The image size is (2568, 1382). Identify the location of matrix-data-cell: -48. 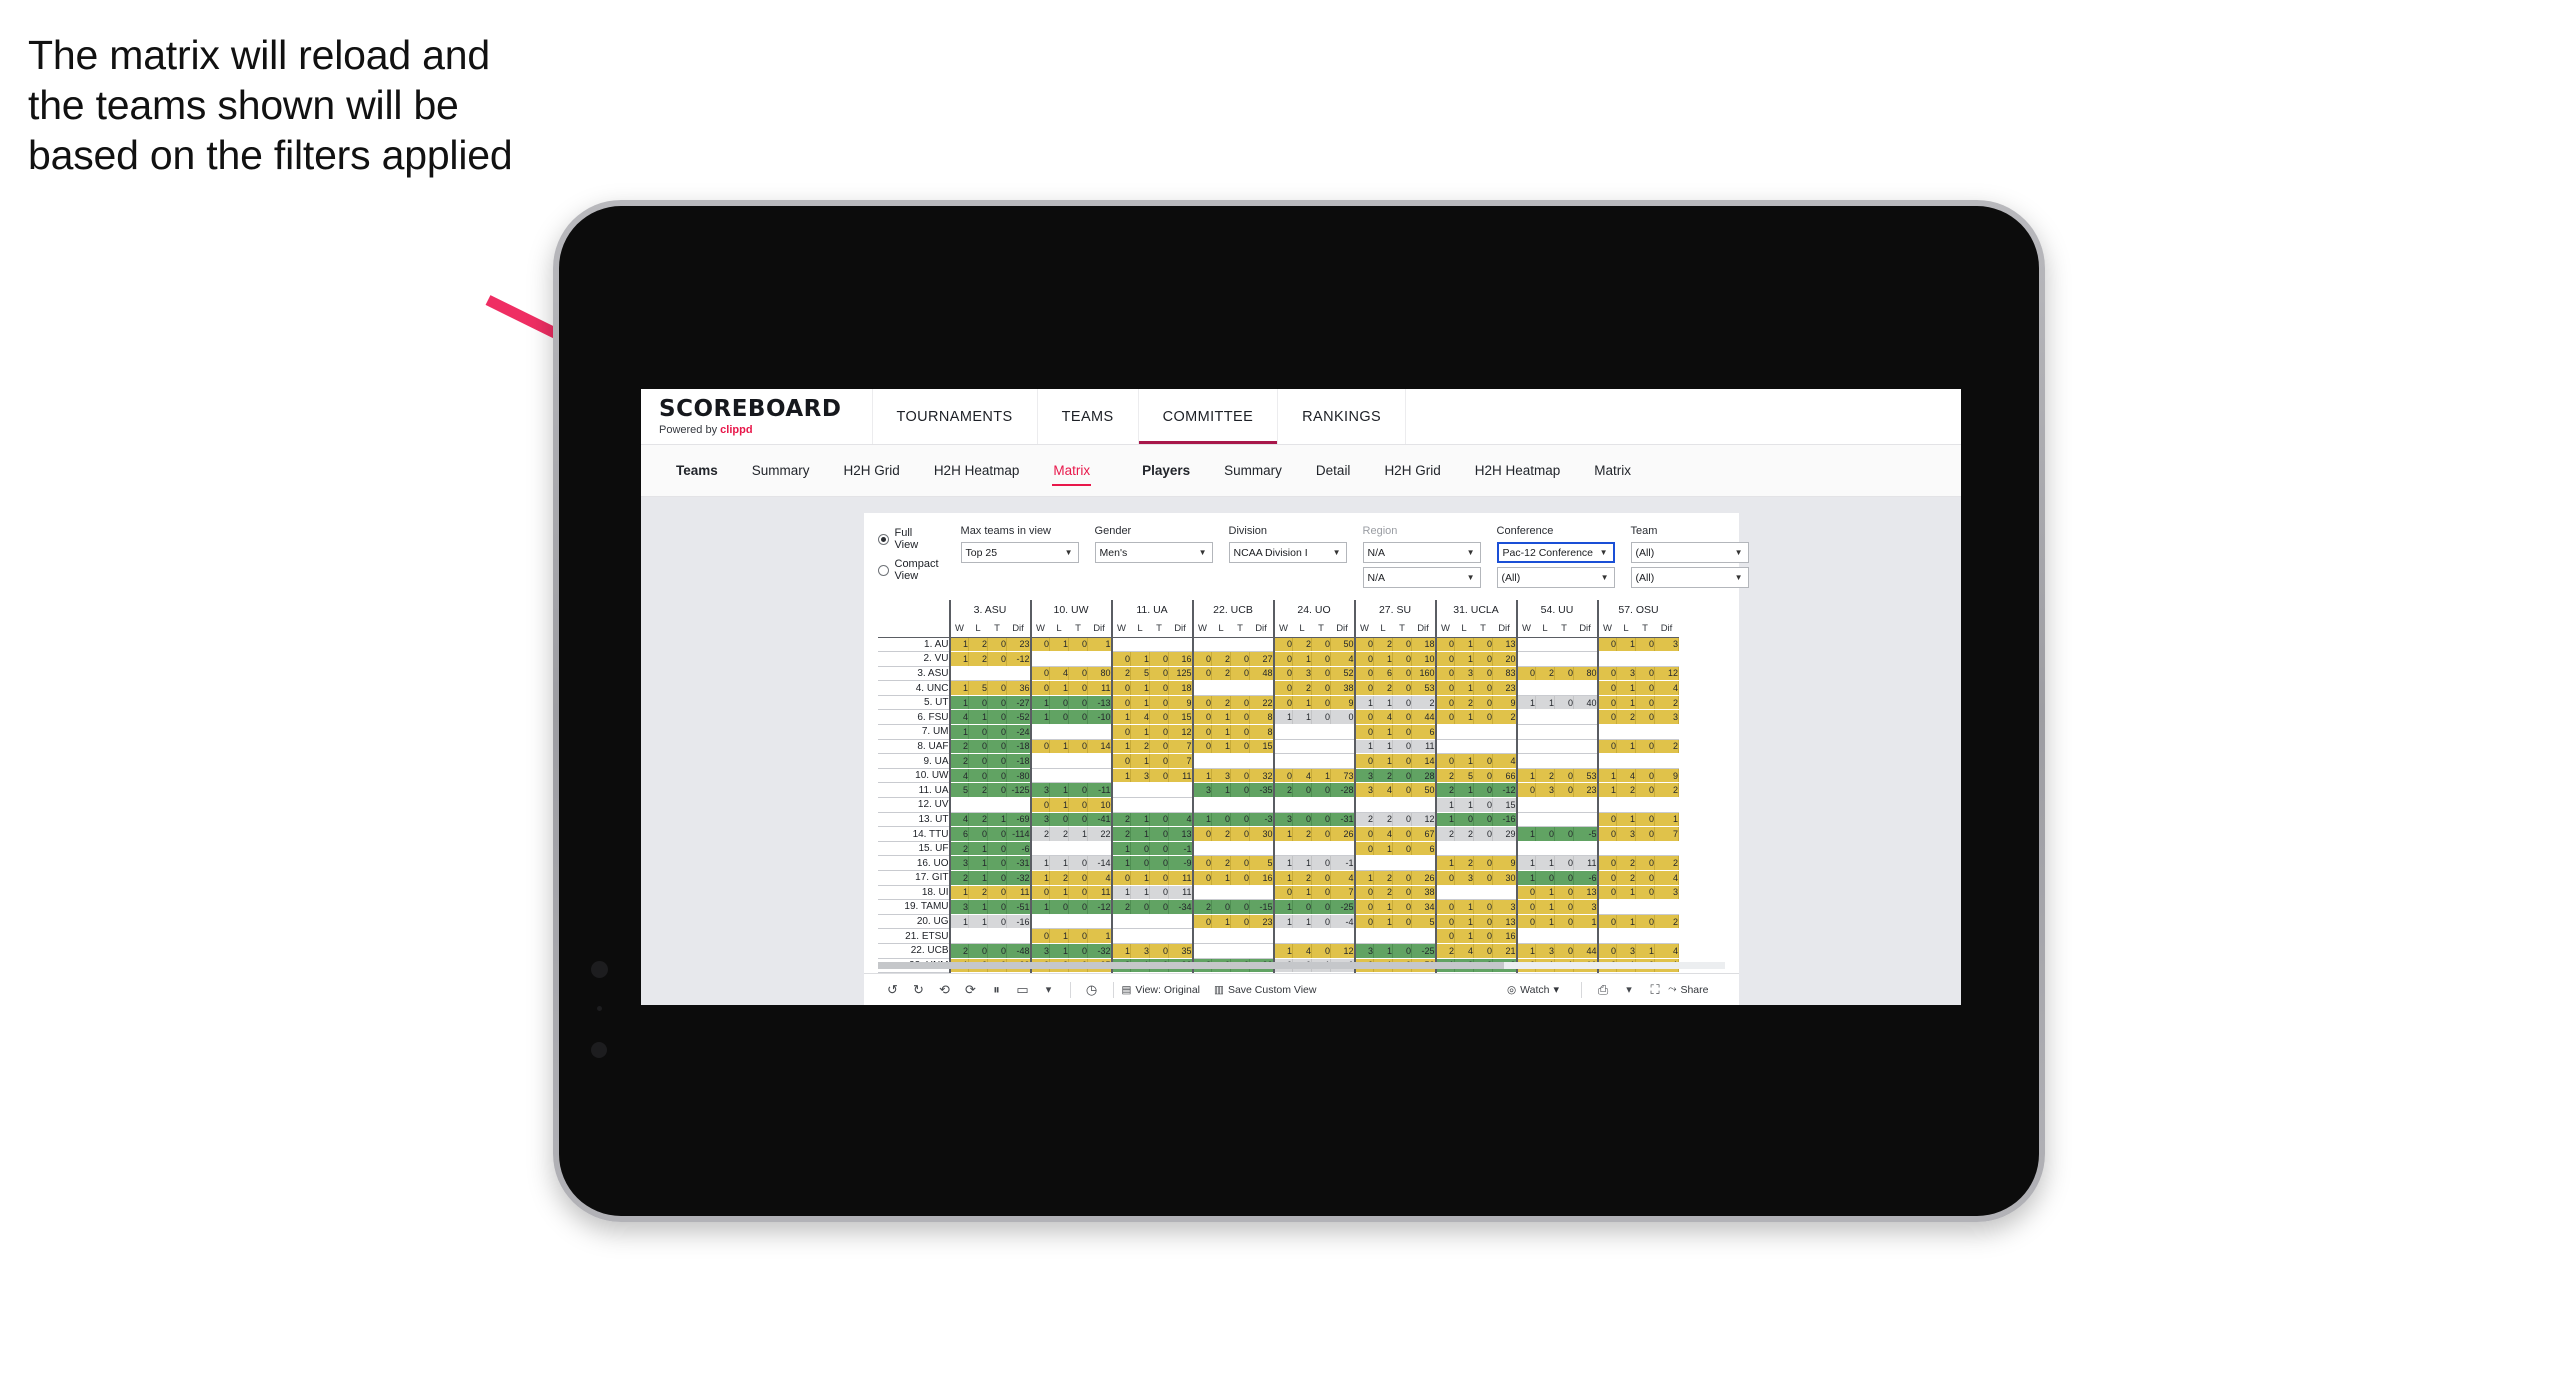
(1018, 951).